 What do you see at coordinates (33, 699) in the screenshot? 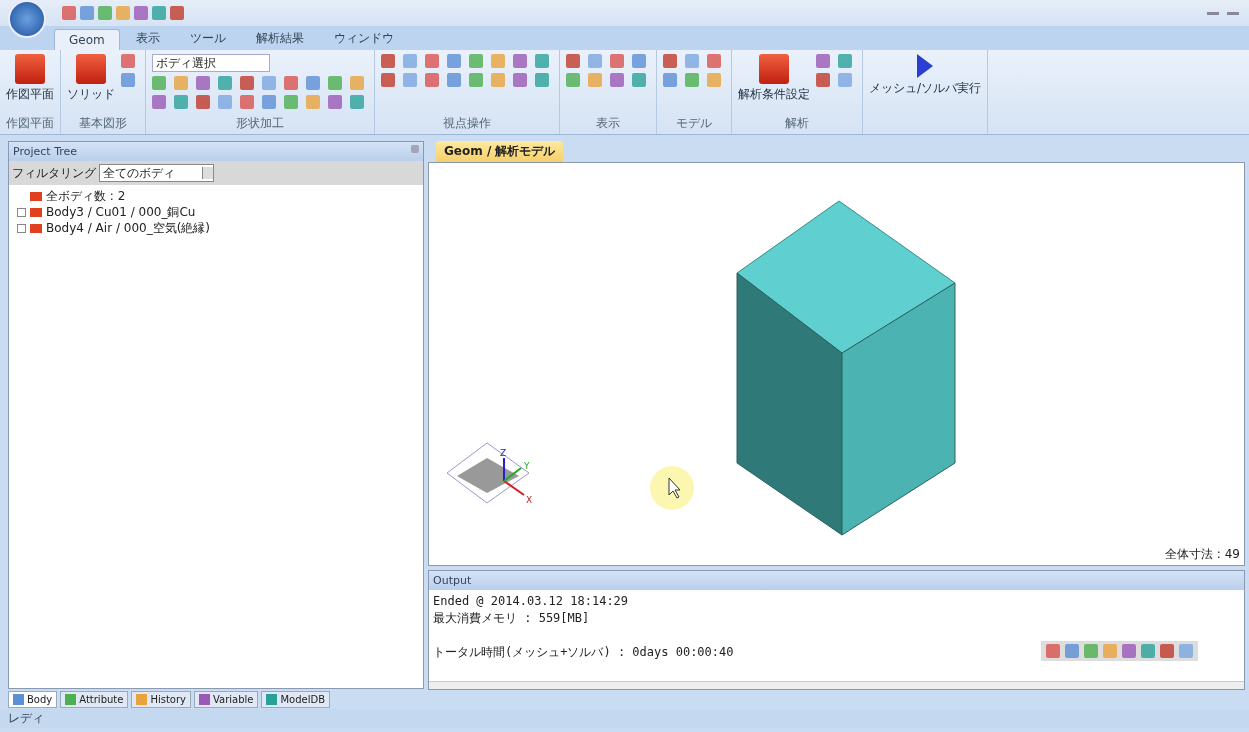
I see `panel-tab: Body` at bounding box center [33, 699].